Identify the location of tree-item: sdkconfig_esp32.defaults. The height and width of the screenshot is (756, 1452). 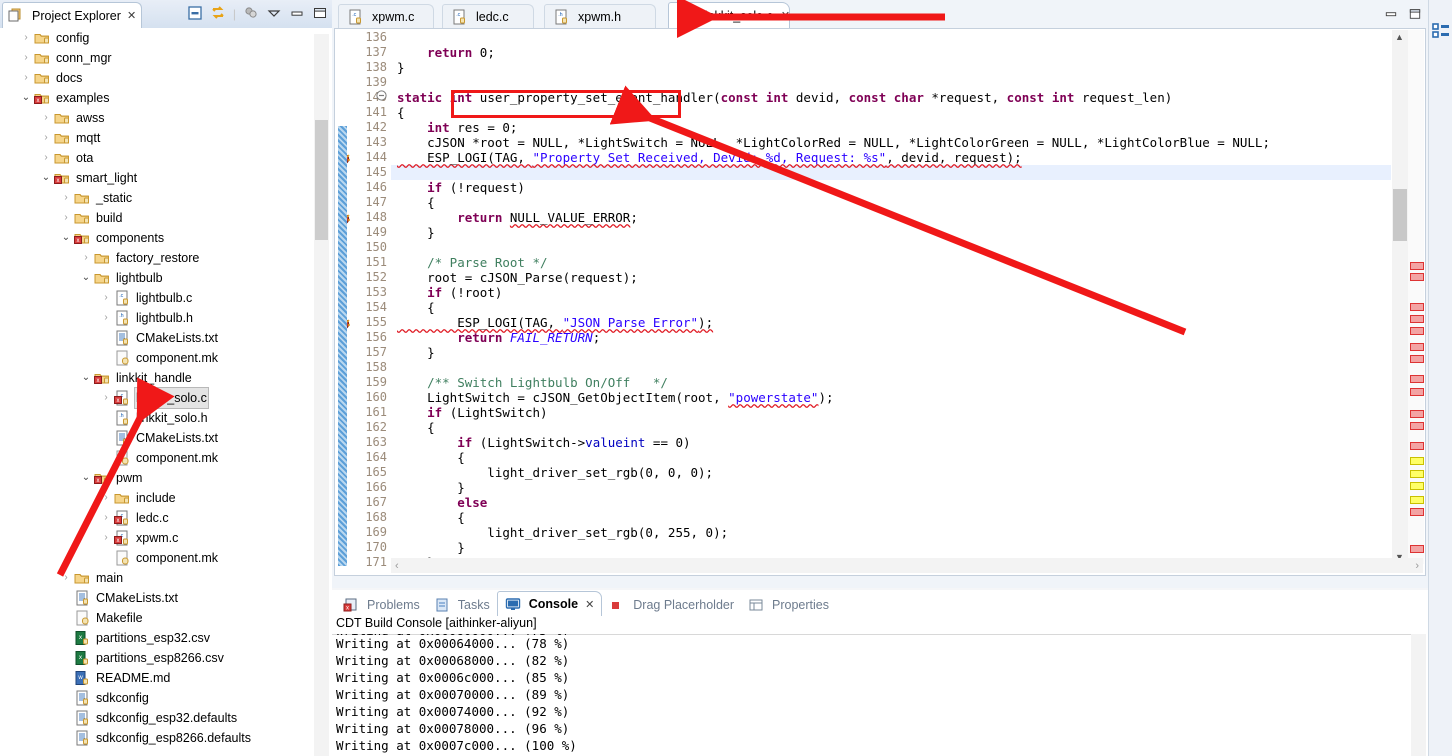
(159, 718).